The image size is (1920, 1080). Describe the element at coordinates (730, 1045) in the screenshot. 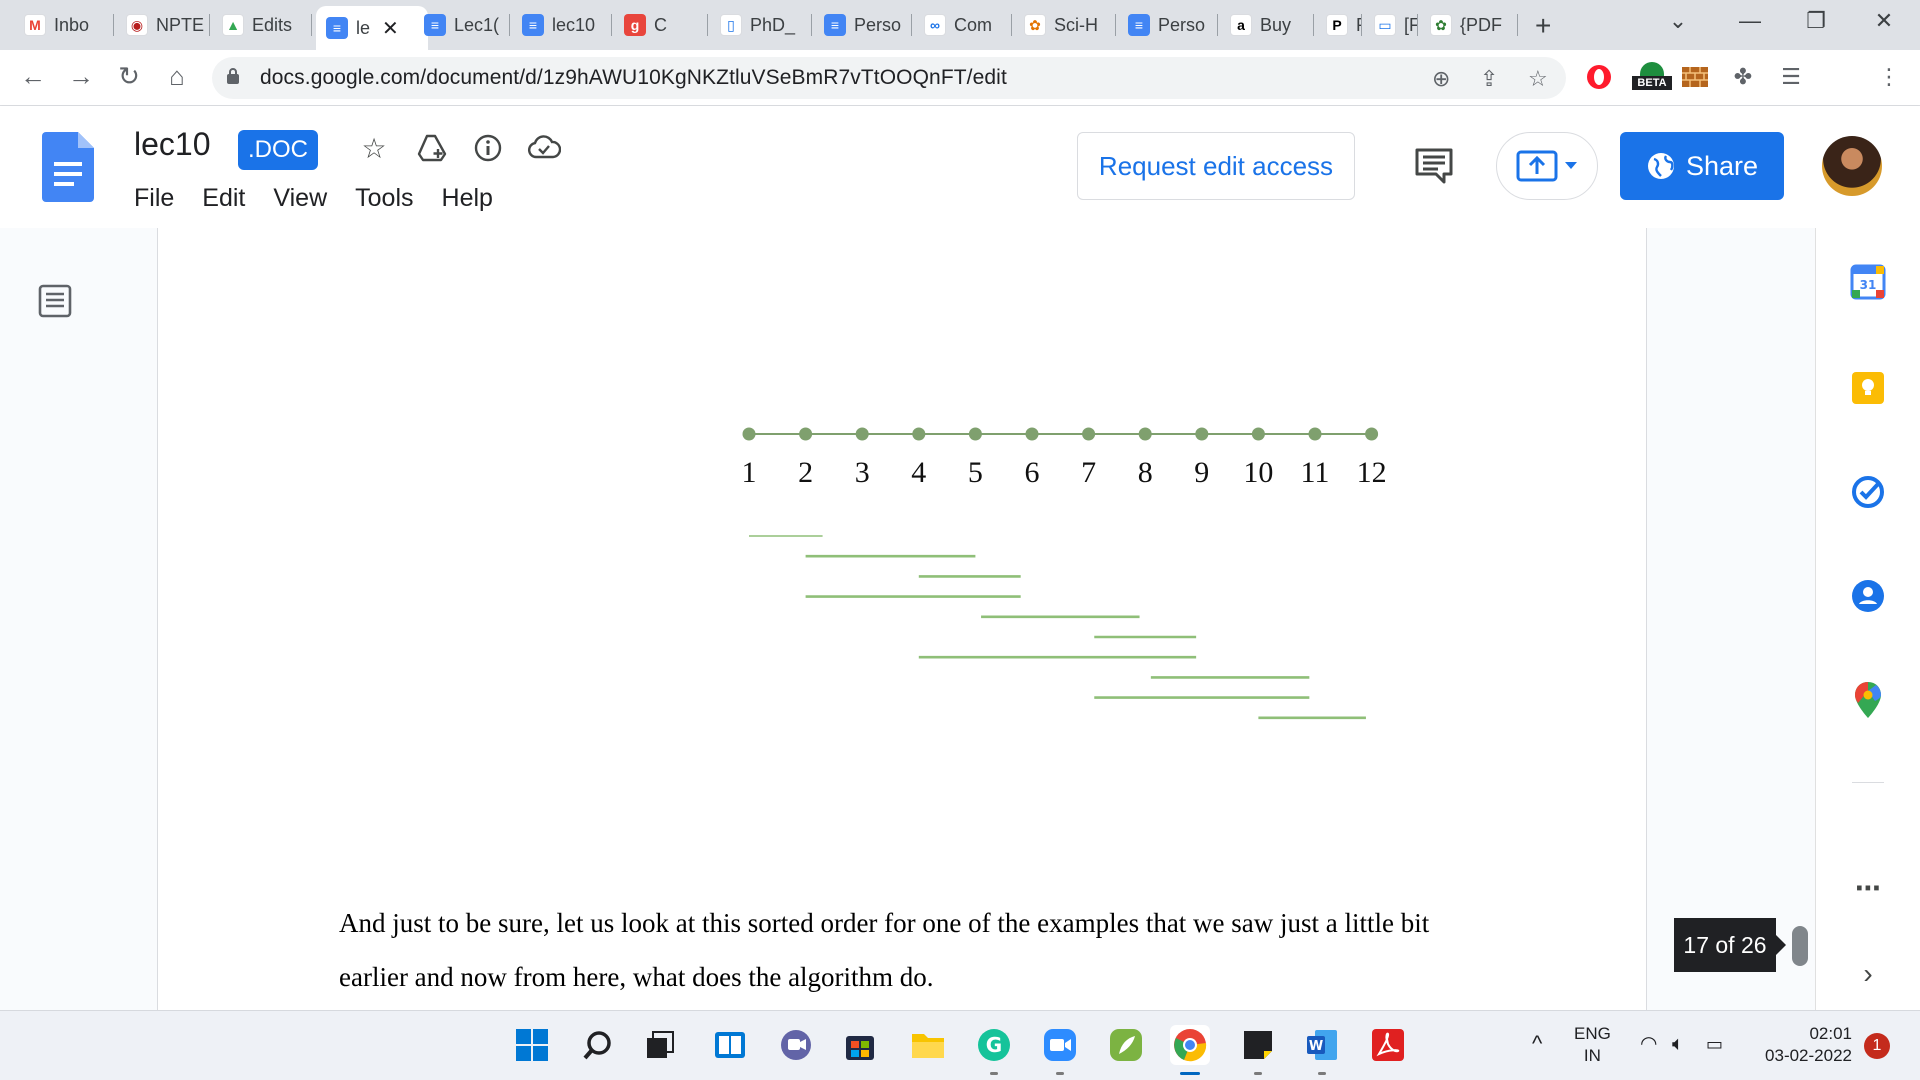

I see `widgets-icon` at that location.